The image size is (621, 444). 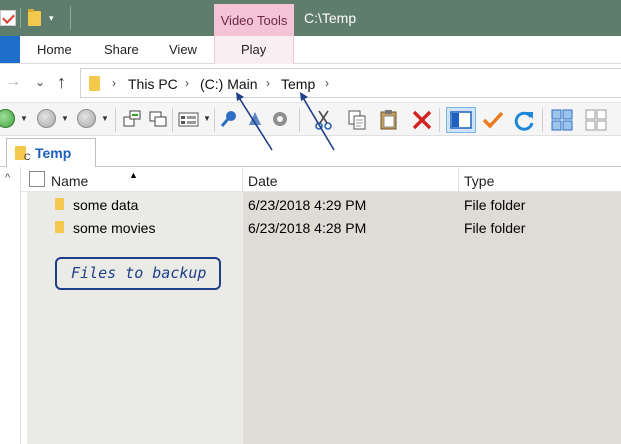 What do you see at coordinates (422, 120) in the screenshot?
I see `delete-icon` at bounding box center [422, 120].